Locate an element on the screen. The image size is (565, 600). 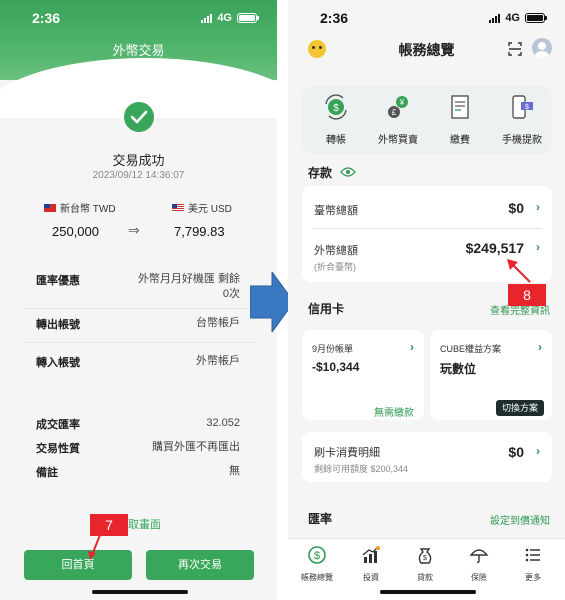
chart-icon is located at coordinates (371, 554).